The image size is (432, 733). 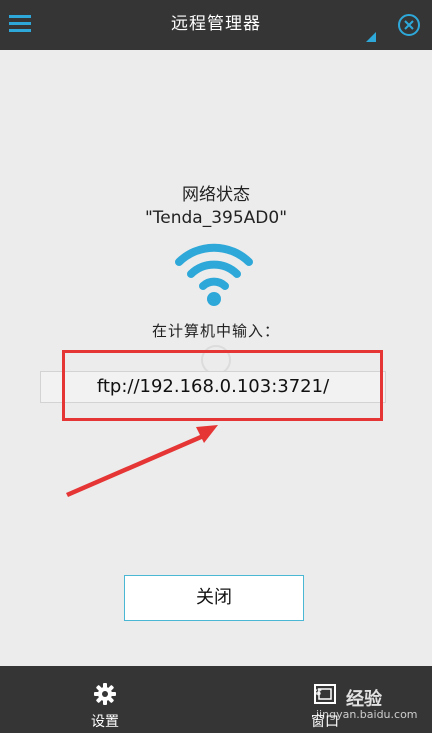 I want to click on close-button, so click(x=409, y=25).